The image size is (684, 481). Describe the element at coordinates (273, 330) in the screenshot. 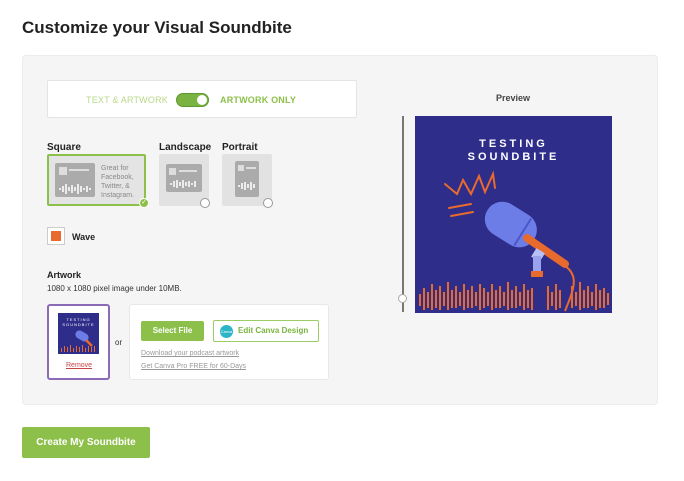

I see `edit-canva-label: Edit Canva Design` at that location.